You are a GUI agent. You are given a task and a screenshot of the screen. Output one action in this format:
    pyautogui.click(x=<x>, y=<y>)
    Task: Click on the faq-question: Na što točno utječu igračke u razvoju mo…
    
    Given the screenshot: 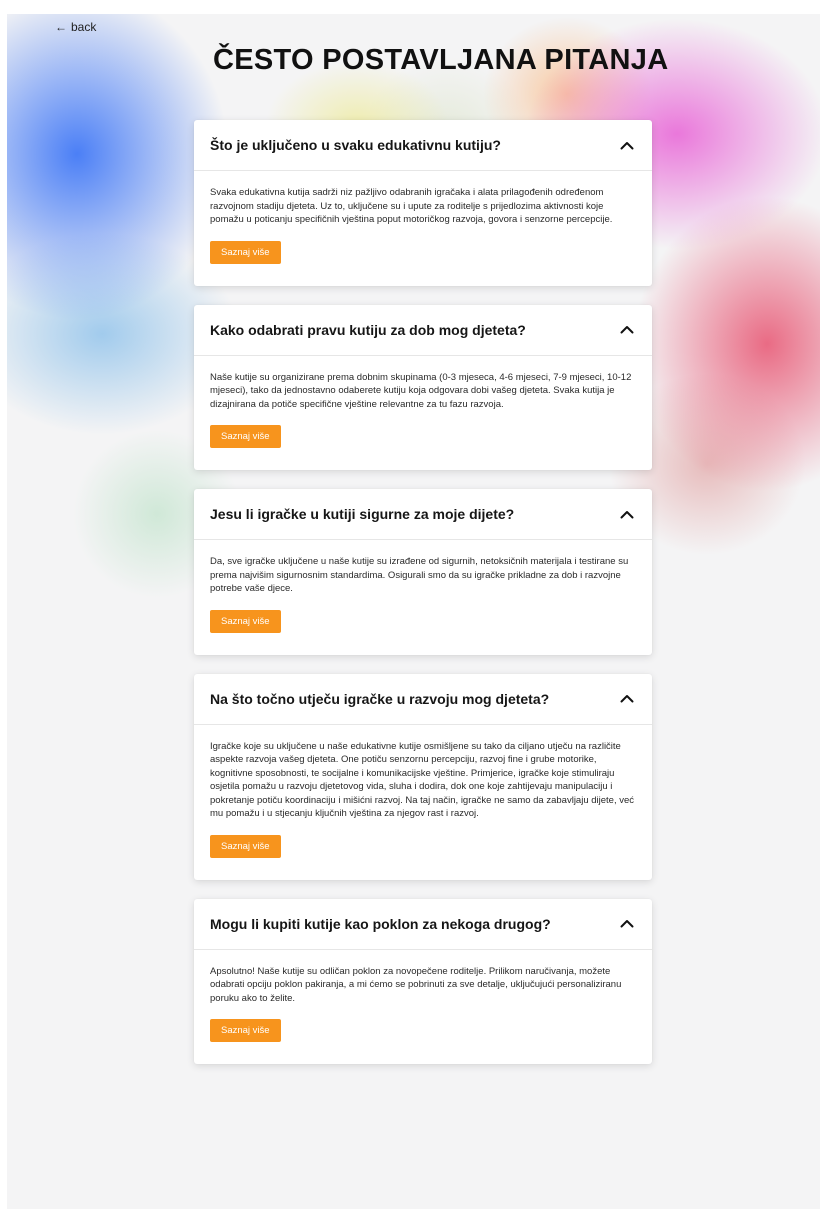 What is the action you would take?
    pyautogui.click(x=380, y=698)
    